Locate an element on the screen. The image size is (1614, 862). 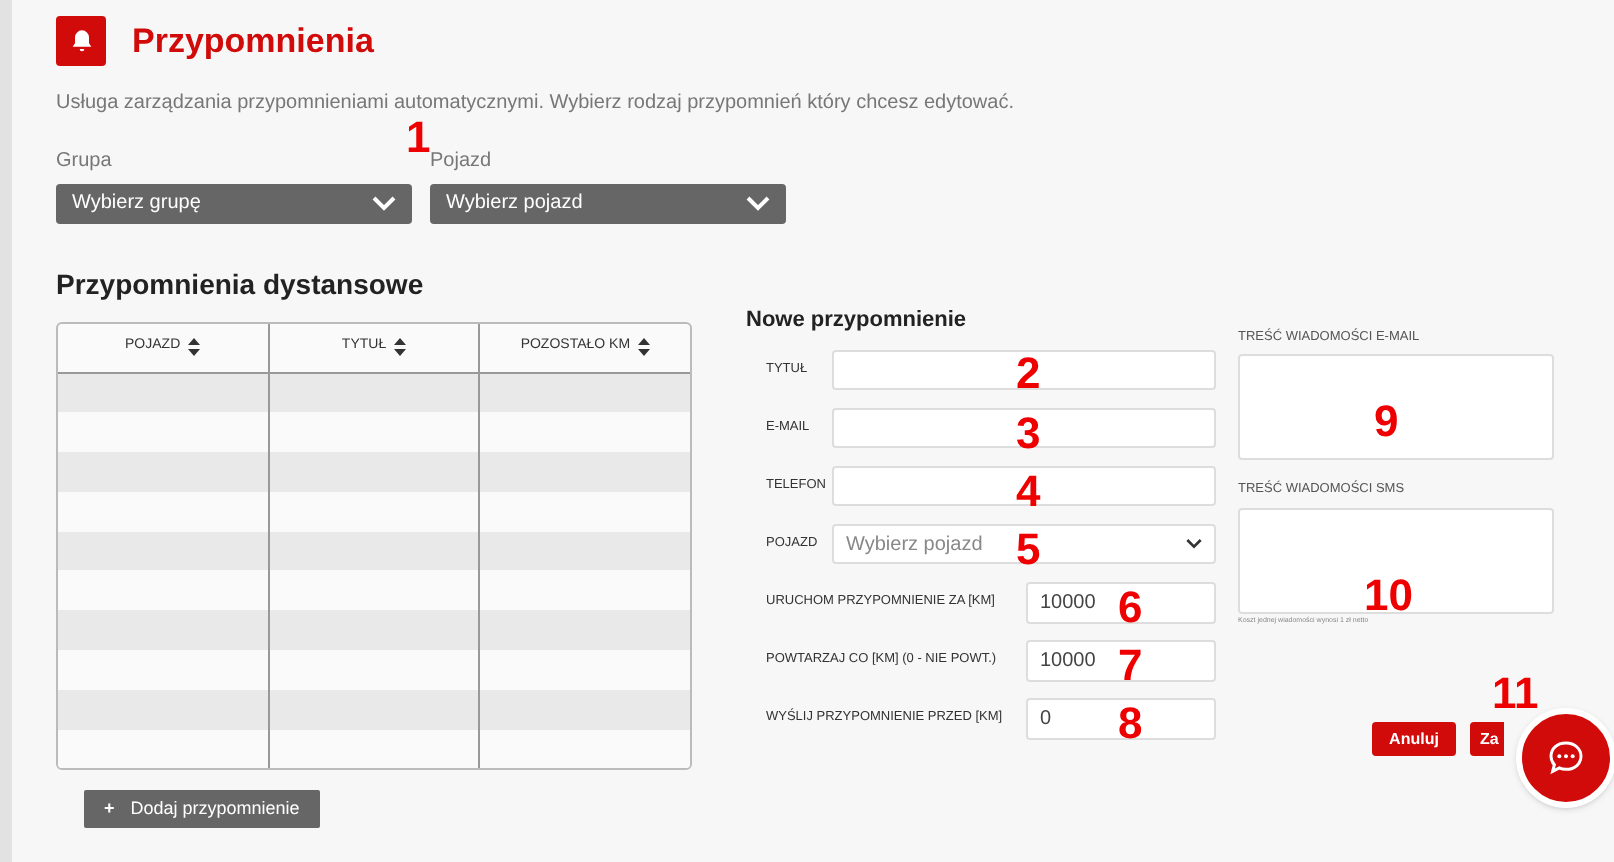
section-title: Przypomnienia dystansowe is located at coordinates (241, 284).